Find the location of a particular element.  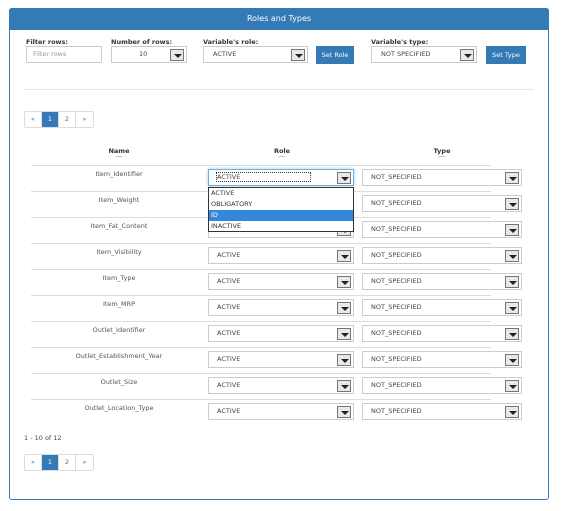

pagination-top: « 1 2 » is located at coordinates (59, 119).